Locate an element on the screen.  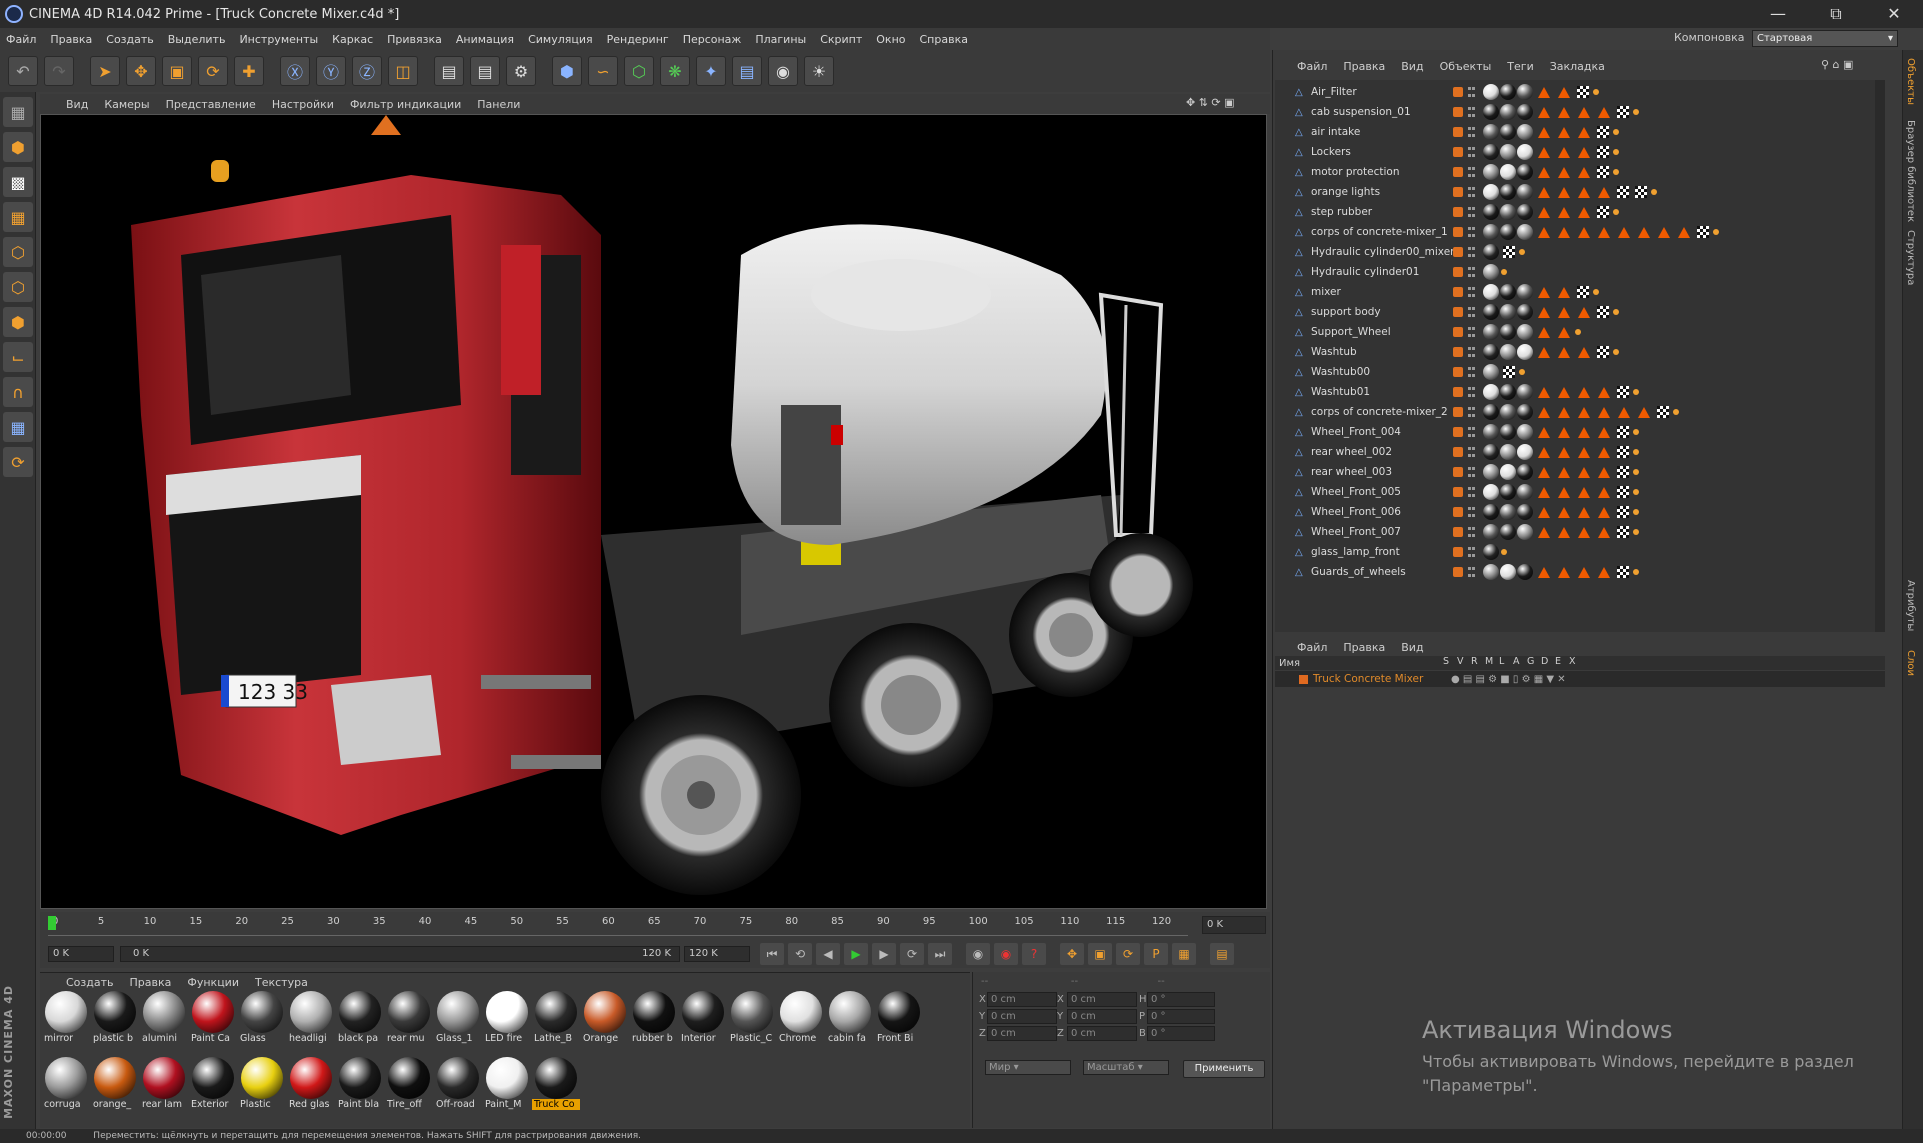
viewport-menu-item-5: Панели is located at coordinates (498, 104).